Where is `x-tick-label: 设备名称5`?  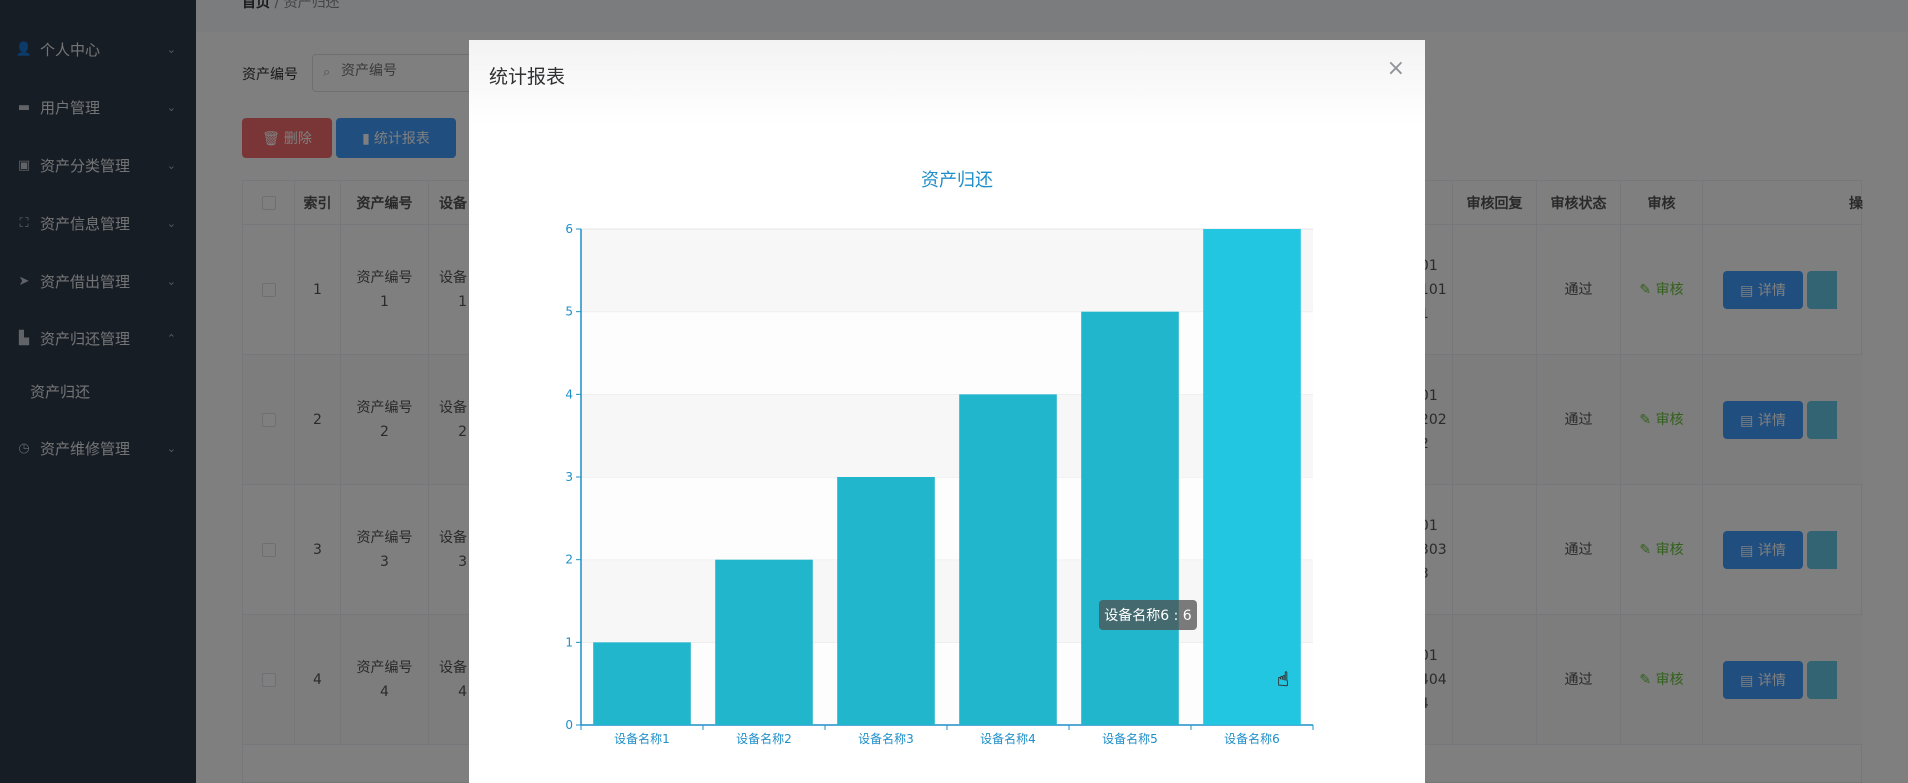
x-tick-label: 设备名称5 is located at coordinates (1130, 738).